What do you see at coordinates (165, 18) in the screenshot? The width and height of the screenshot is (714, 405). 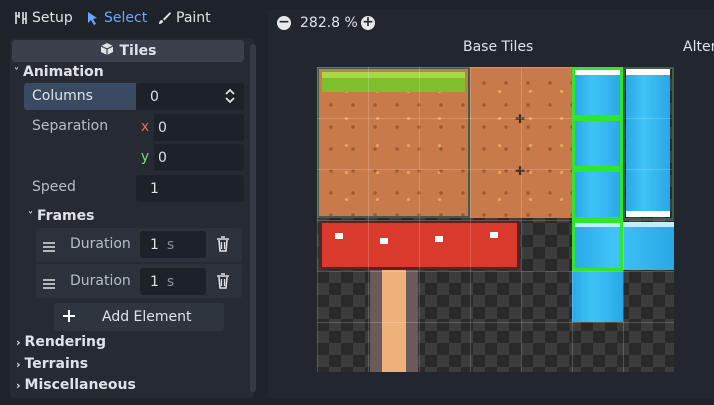 I see `brush-icon` at bounding box center [165, 18].